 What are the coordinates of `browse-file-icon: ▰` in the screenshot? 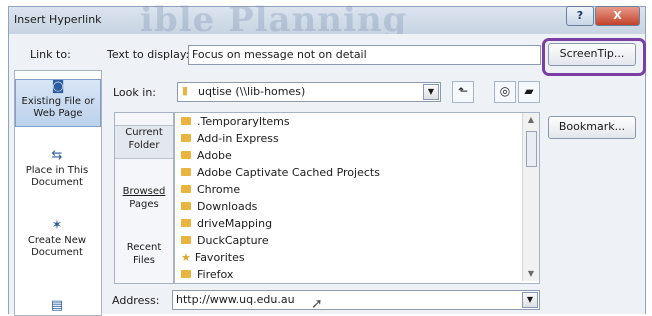 It's located at (529, 92).